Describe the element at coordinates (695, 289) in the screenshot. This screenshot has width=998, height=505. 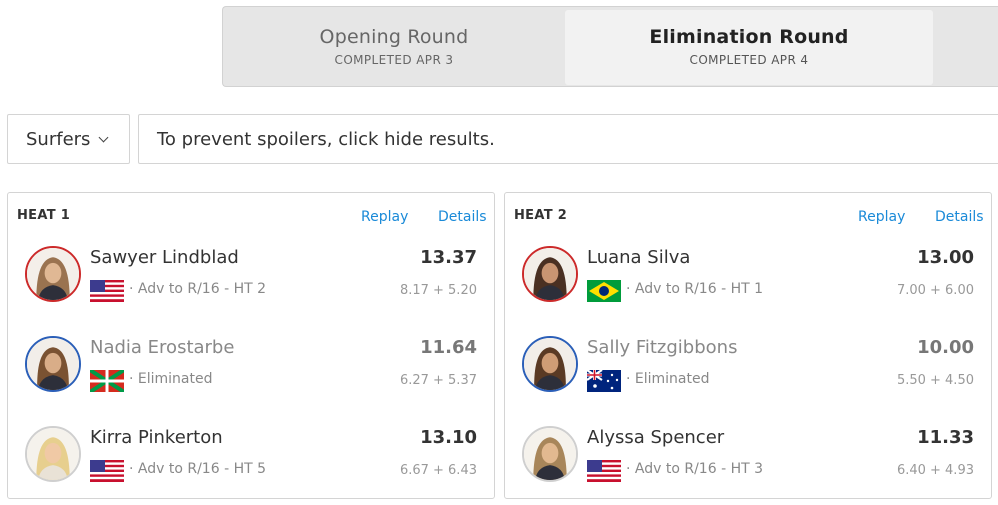
I see `surfer-status: · Adv to R/16 - HT 1` at that location.